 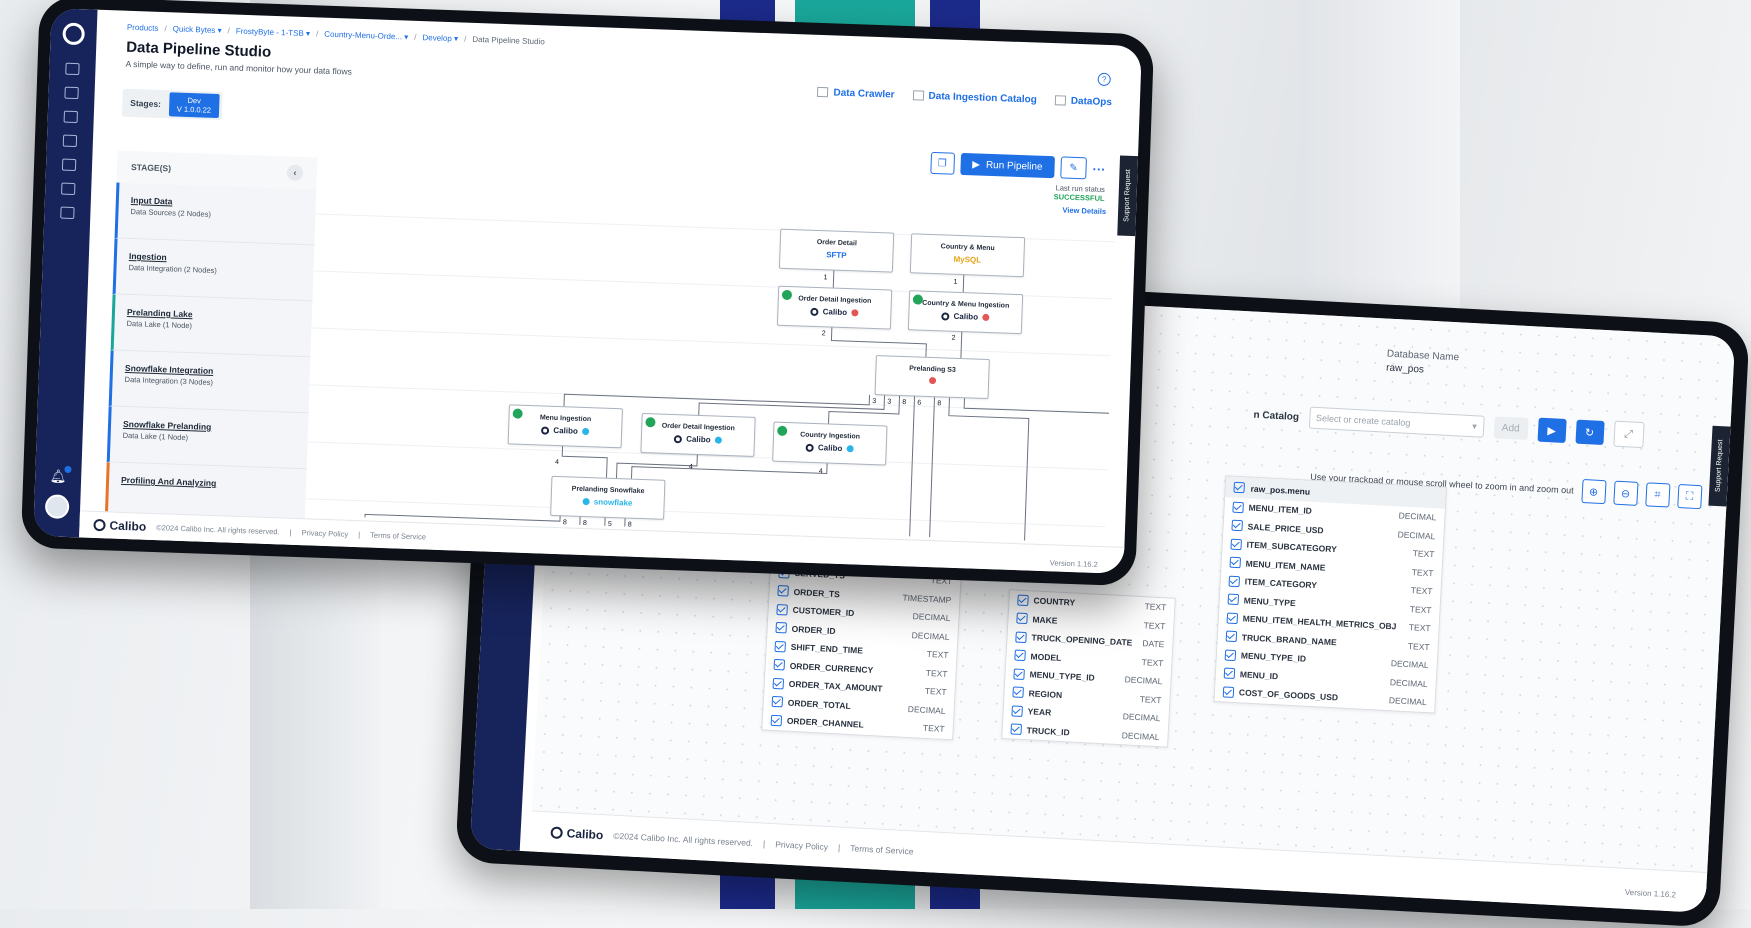 I want to click on breadcrumb-quick-bytes: Quick Bytes ▾, so click(x=197, y=29).